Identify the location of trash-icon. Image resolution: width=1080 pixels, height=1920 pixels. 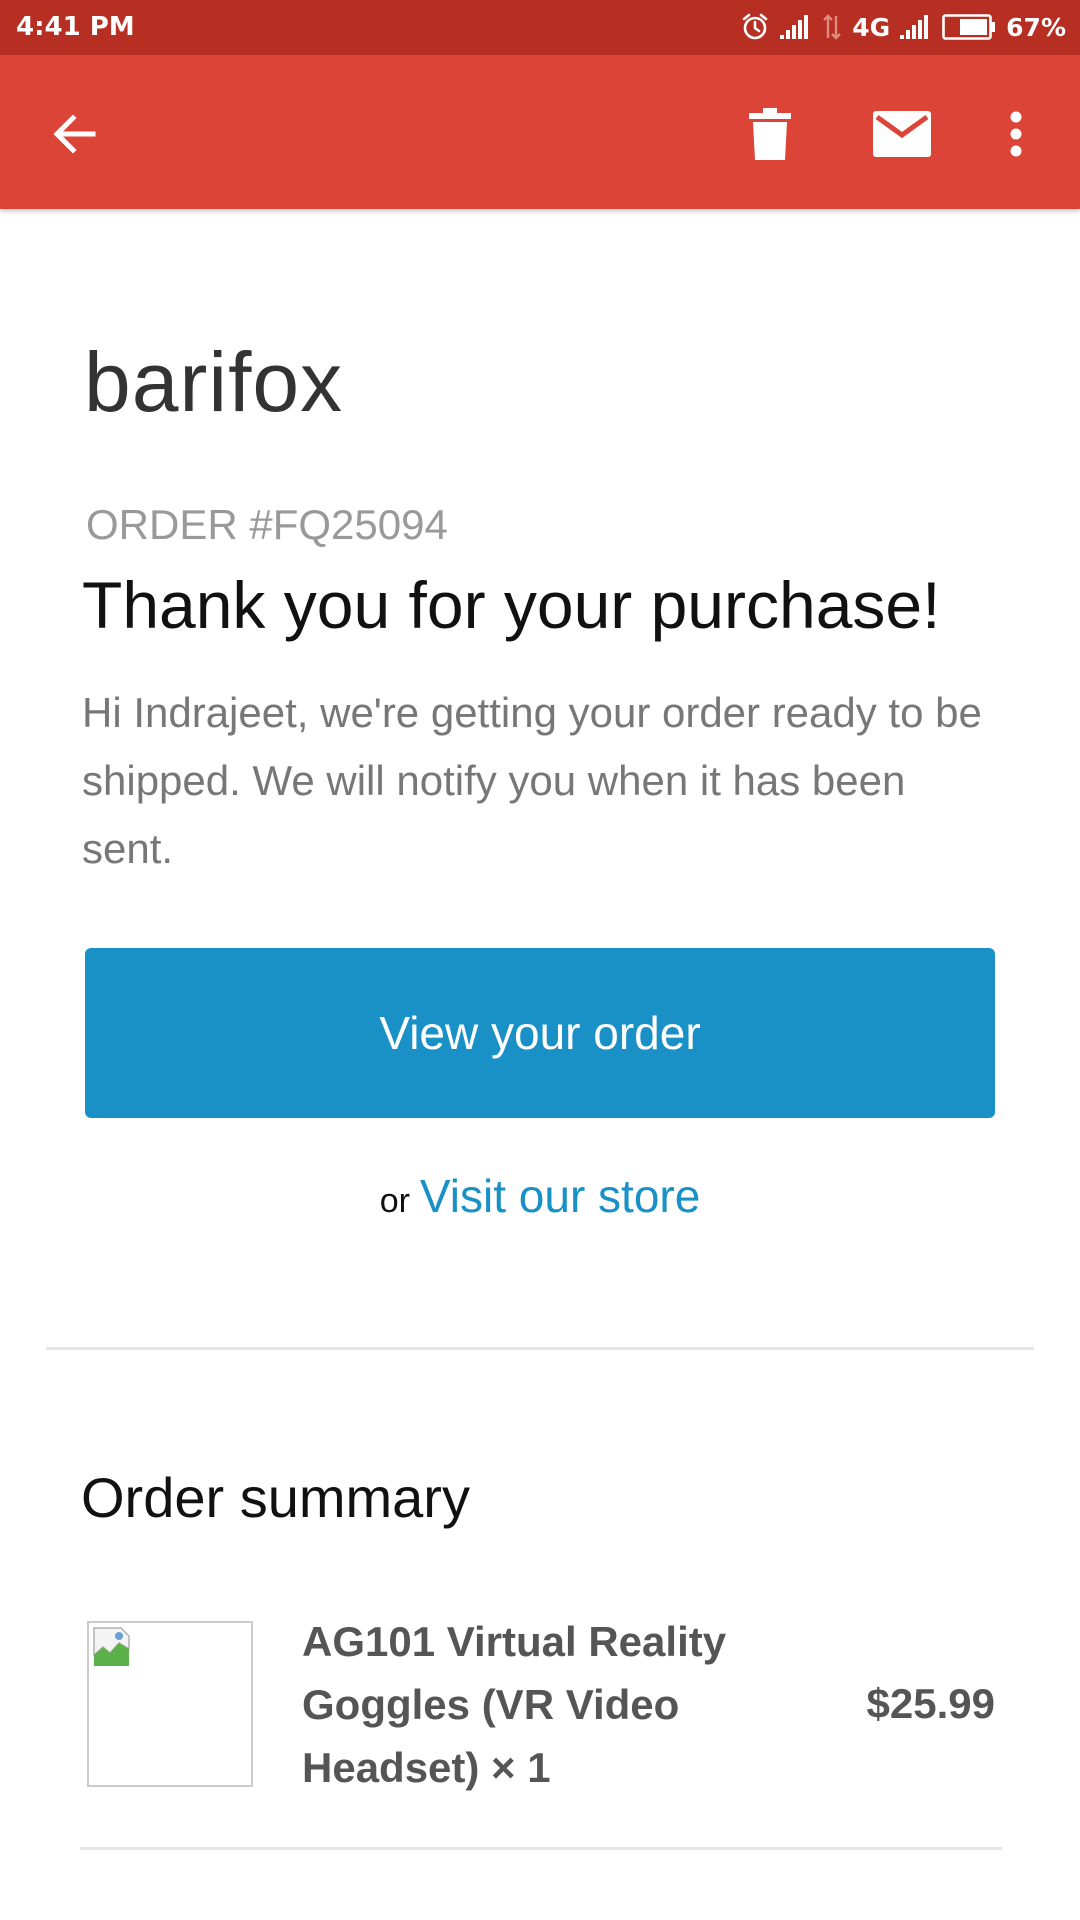
(770, 134).